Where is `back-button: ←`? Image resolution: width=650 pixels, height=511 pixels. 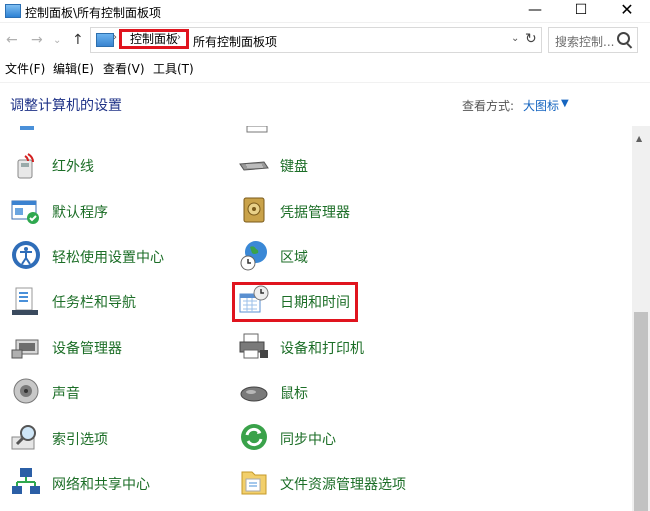
back-button: ← is located at coordinates (12, 40).